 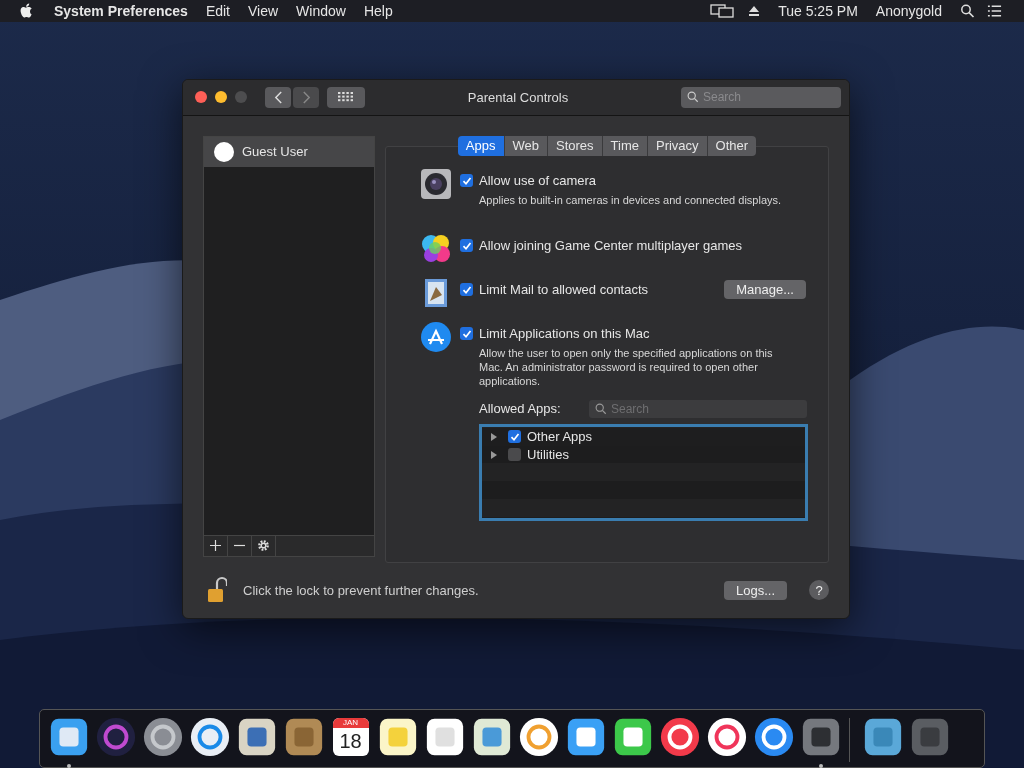 What do you see at coordinates (321, 11) in the screenshot?
I see `menu-item: Window` at bounding box center [321, 11].